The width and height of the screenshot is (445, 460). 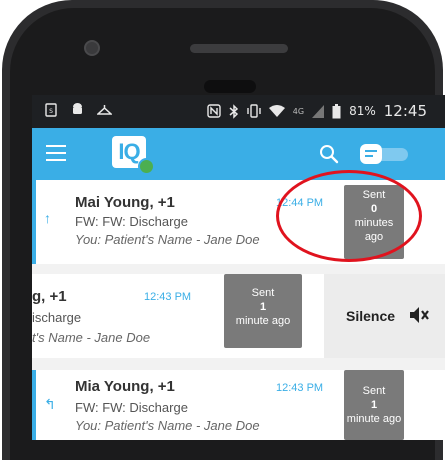 I want to click on hamburger-menu-icon, so click(x=56, y=153).